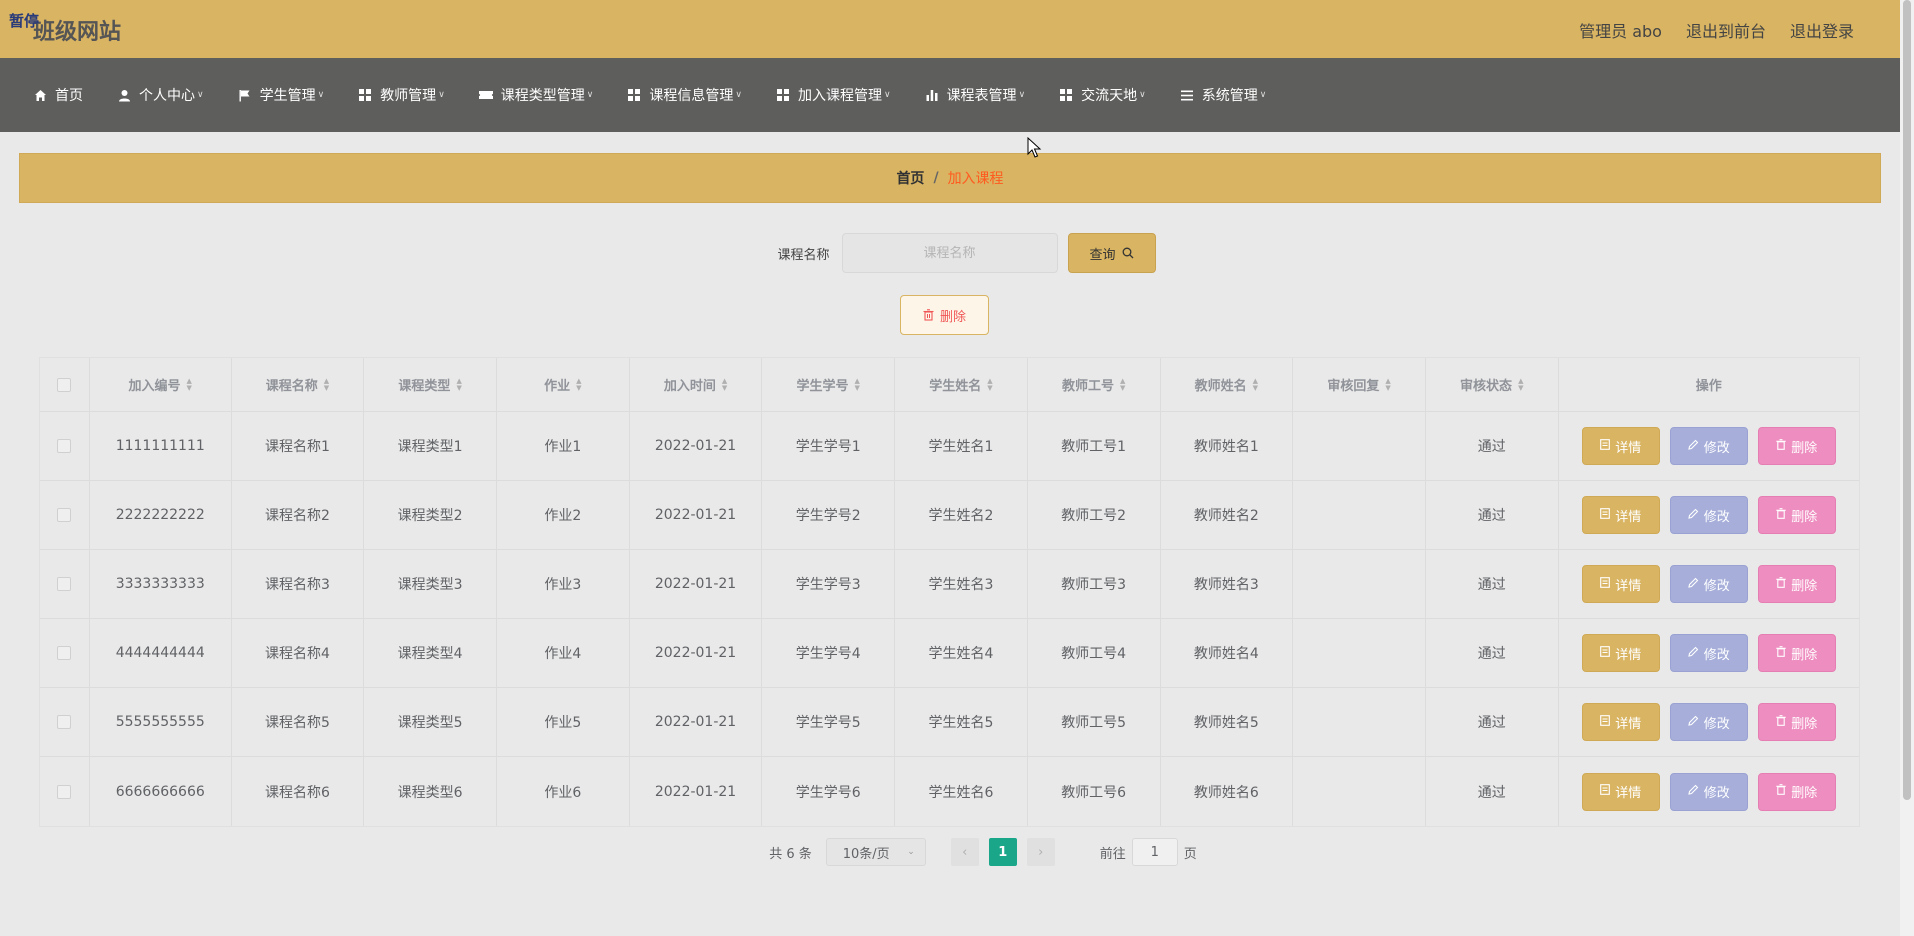 This screenshot has width=1914, height=936. I want to click on exit-to-front-link: 退出到前台, so click(1726, 30).